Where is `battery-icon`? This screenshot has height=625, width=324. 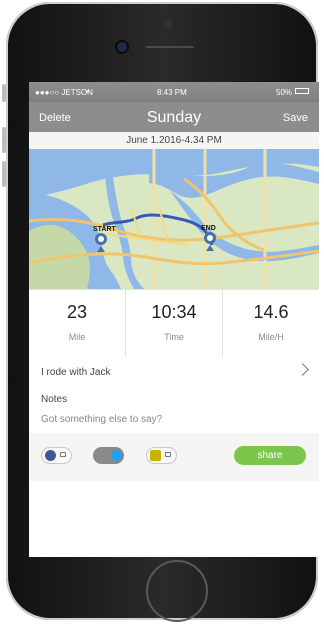
battery-icon is located at coordinates (302, 91).